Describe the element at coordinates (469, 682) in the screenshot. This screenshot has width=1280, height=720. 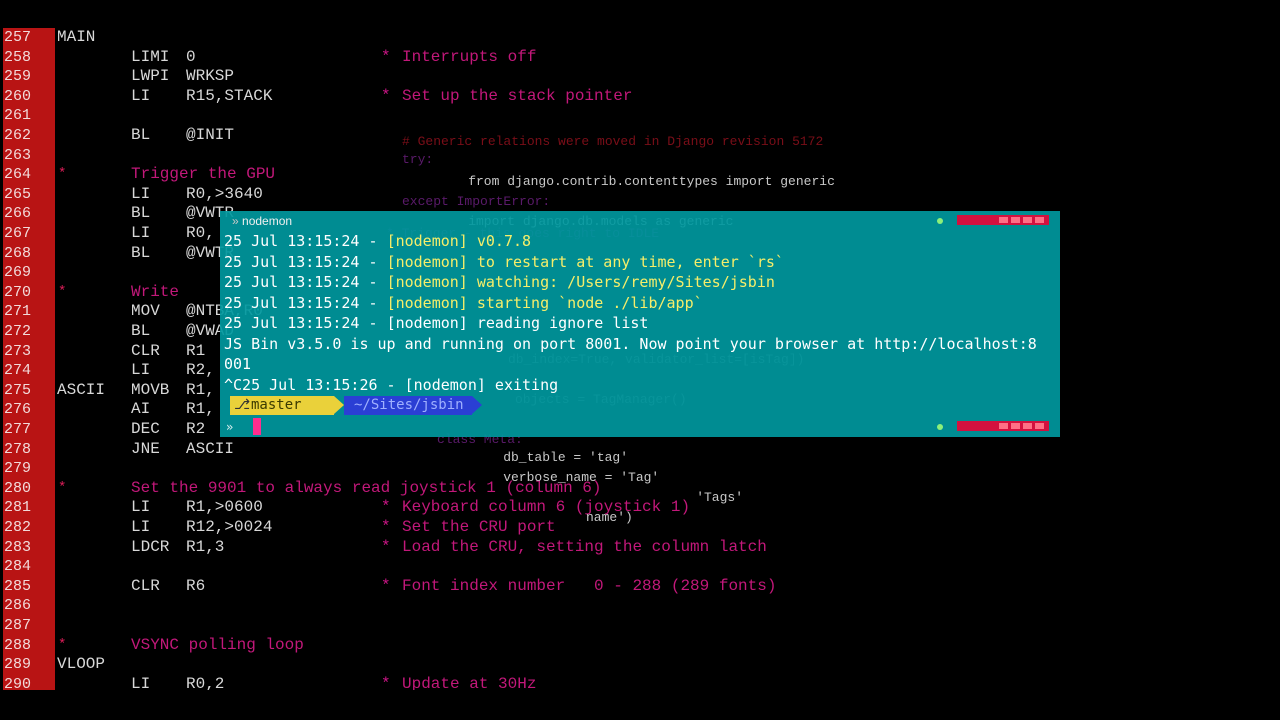
I see `inline-comment: Update at 30Hz` at that location.